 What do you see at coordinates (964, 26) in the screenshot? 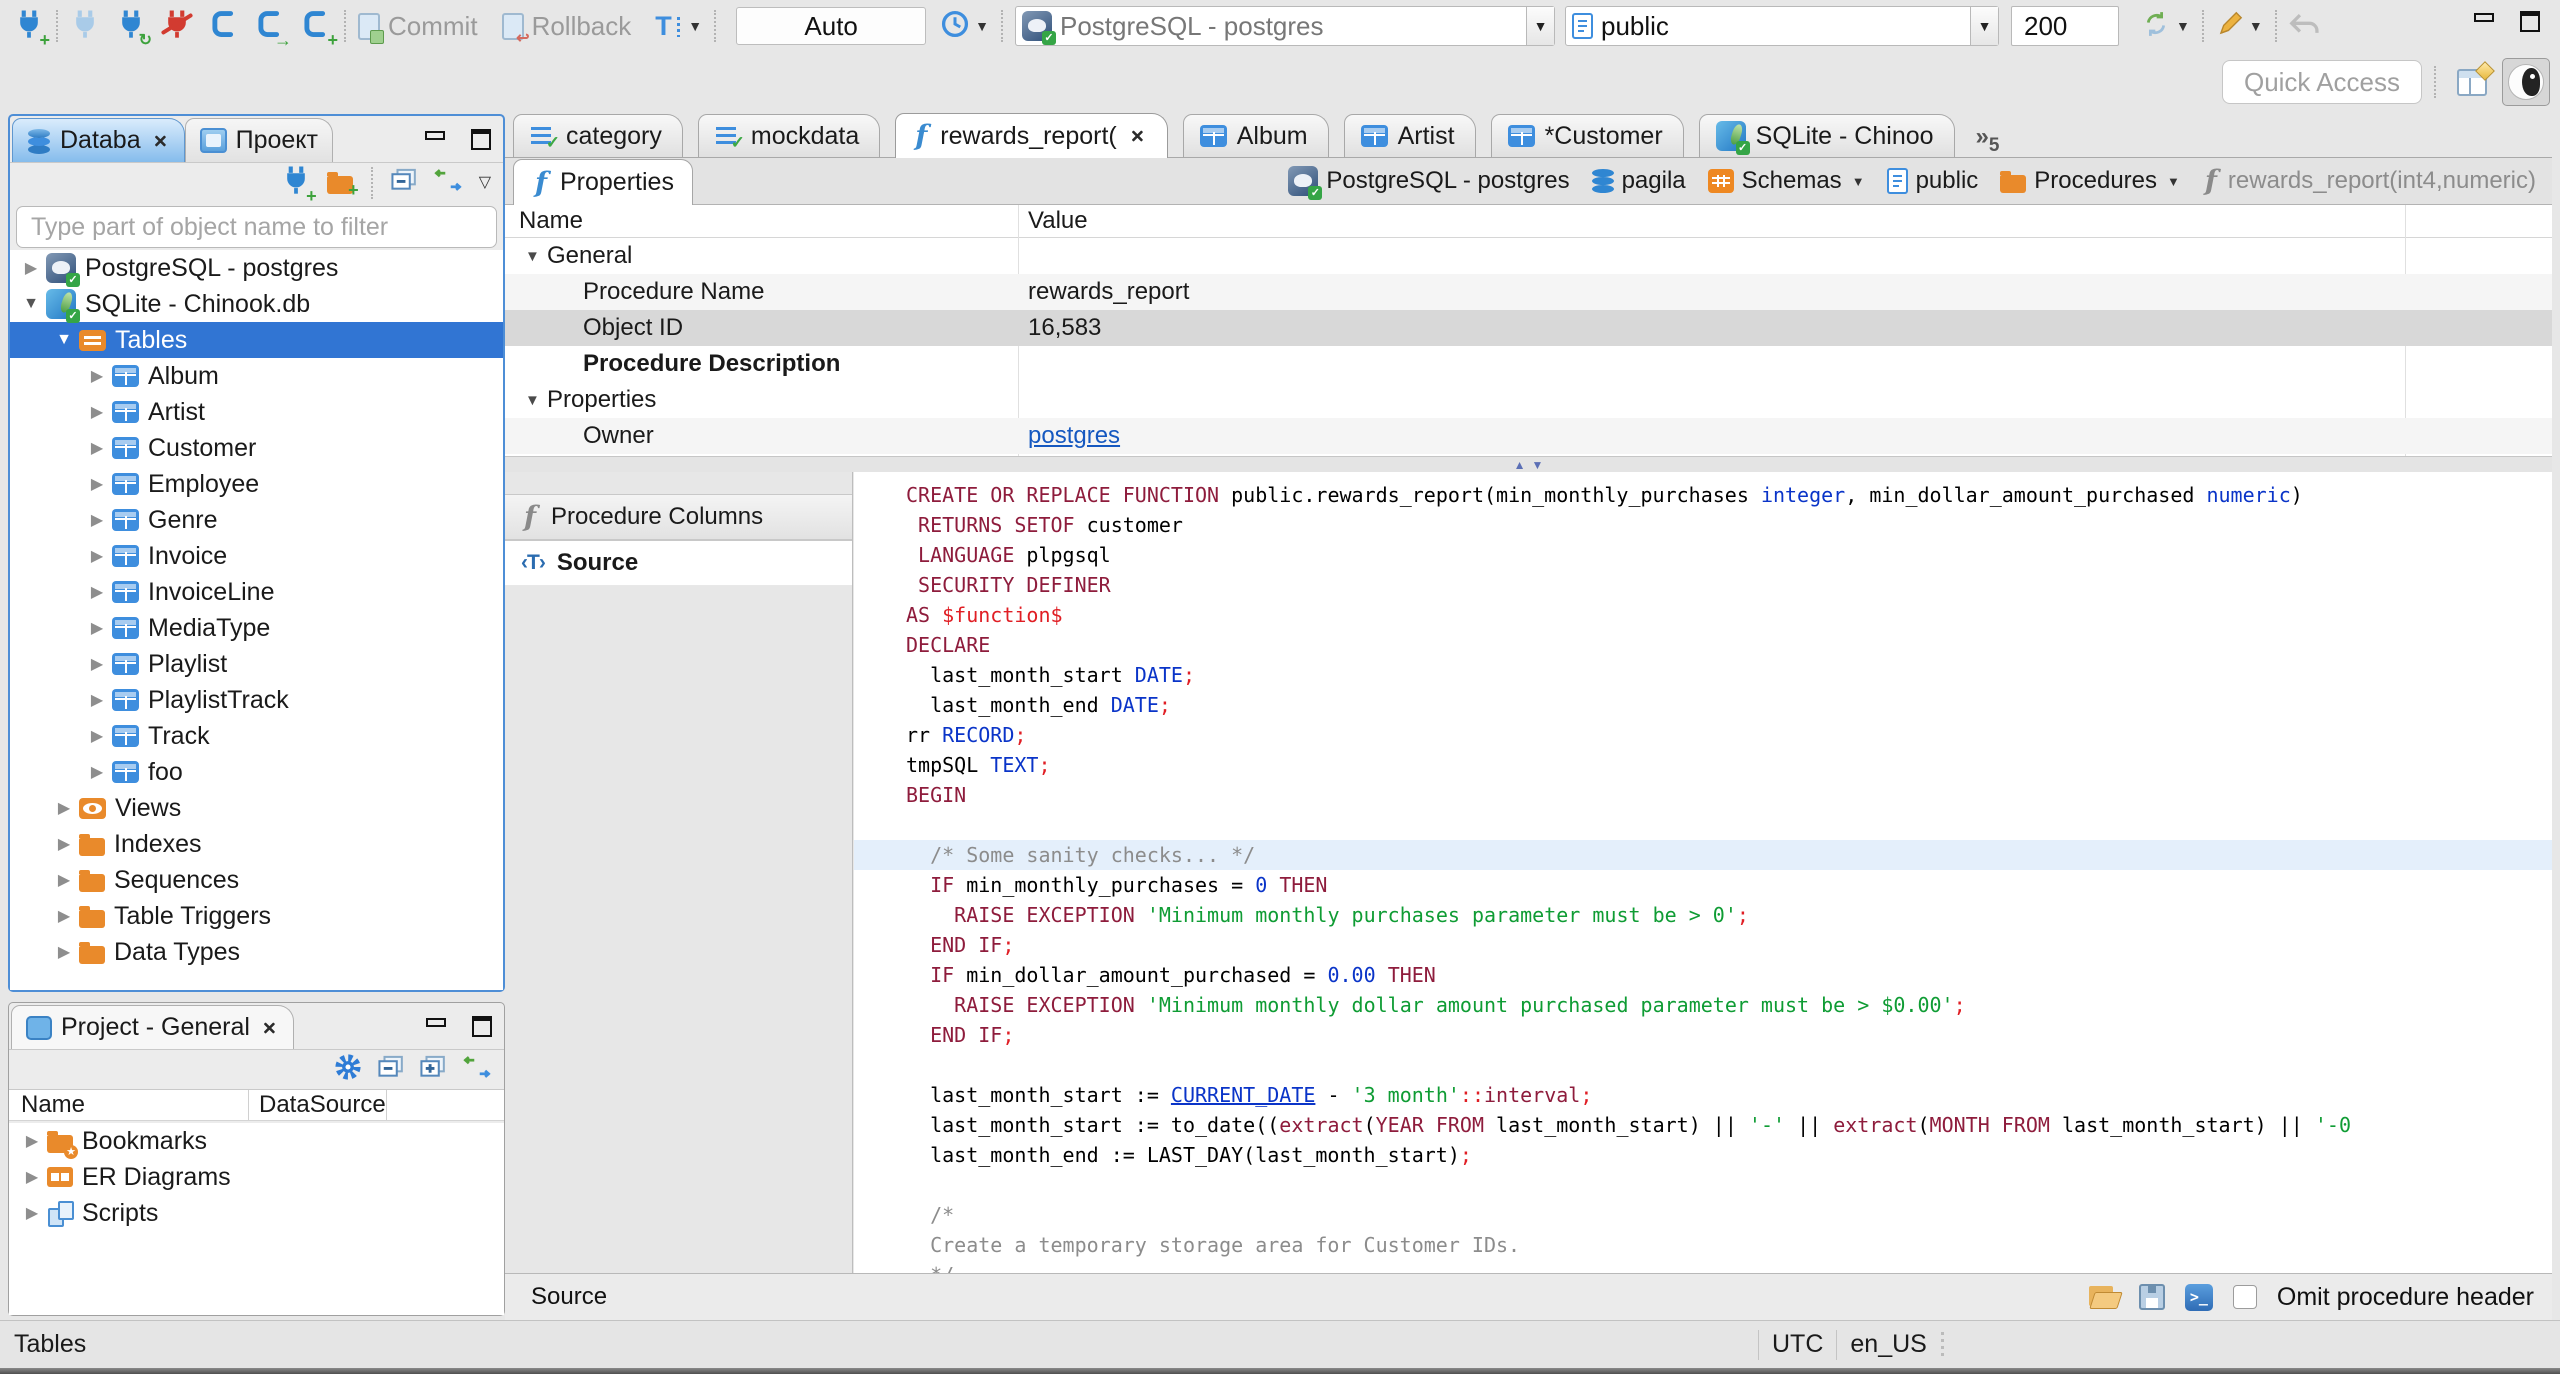
I see `query-history-button: ▼` at bounding box center [964, 26].